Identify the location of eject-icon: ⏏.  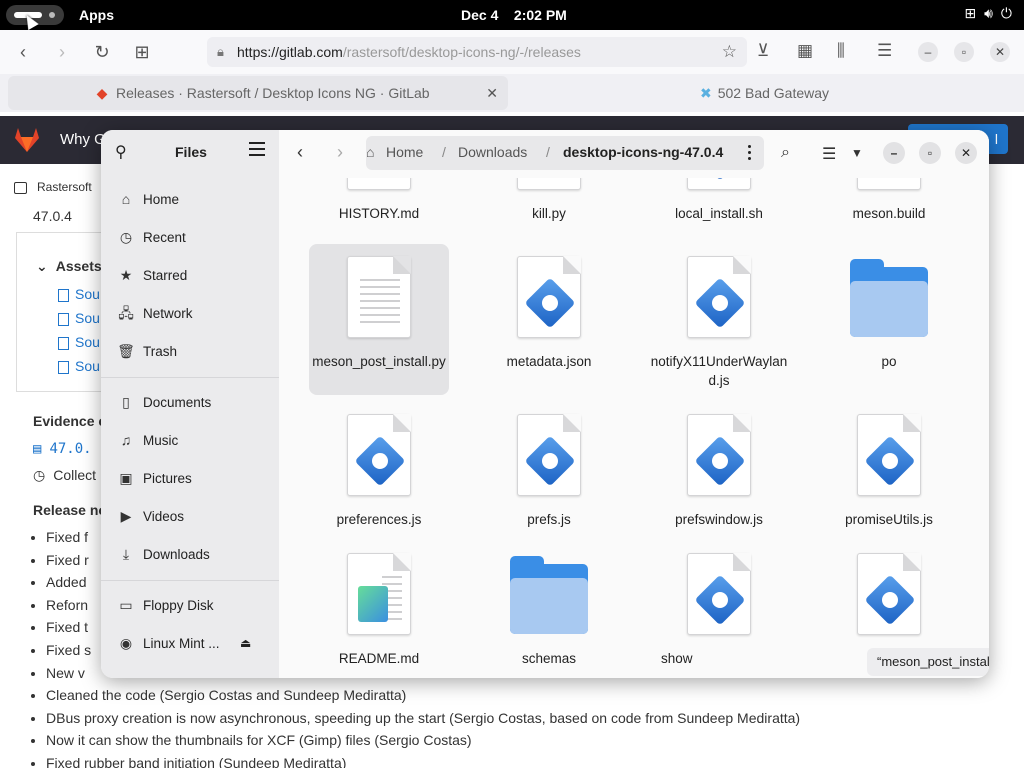
(245, 643).